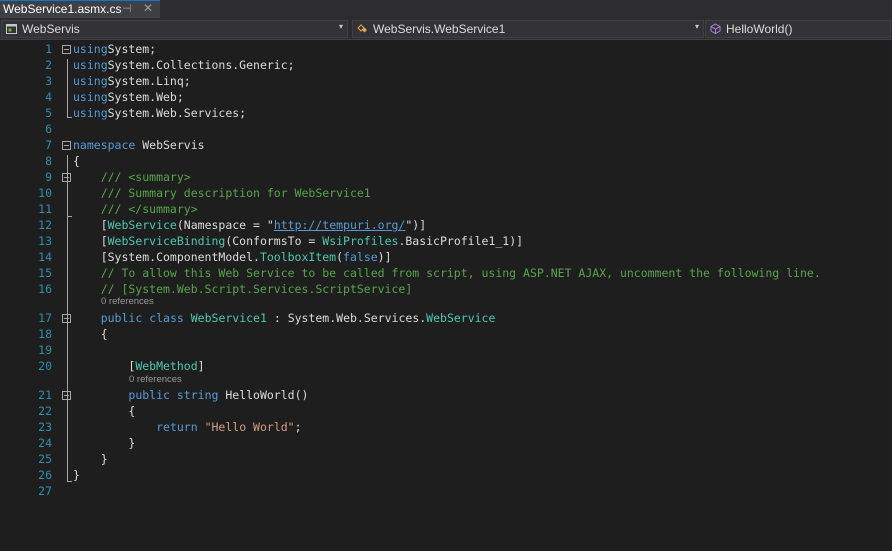  I want to click on code-line: 18 {, so click(446, 334).